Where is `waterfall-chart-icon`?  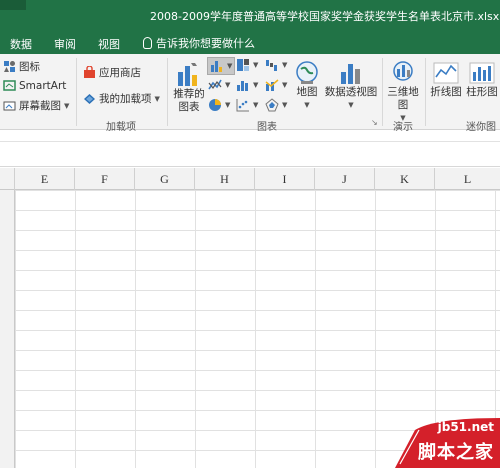 waterfall-chart-icon is located at coordinates (271, 65).